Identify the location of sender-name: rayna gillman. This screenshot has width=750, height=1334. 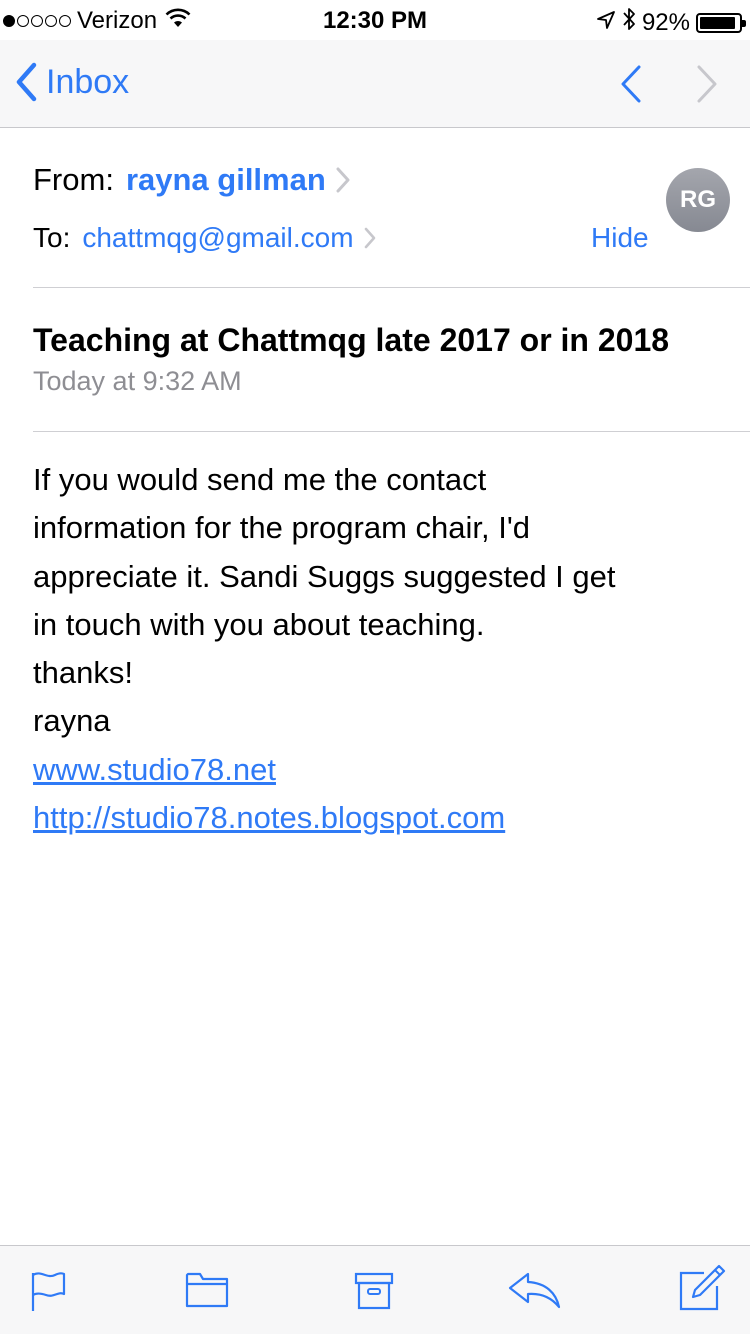
(226, 180).